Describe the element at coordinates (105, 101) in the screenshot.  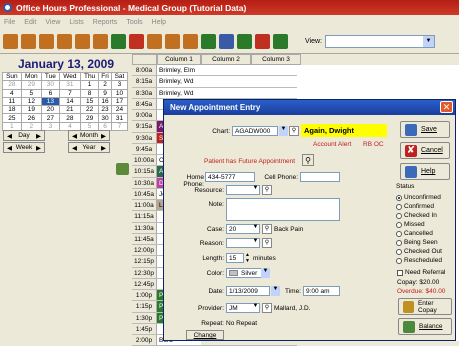
I see `calendar-day: 16` at that location.